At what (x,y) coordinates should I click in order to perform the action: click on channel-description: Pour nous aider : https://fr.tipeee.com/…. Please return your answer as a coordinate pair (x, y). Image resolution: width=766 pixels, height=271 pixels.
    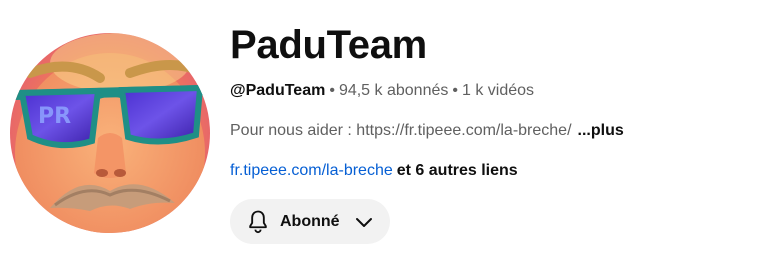
    Looking at the image, I should click on (495, 131).